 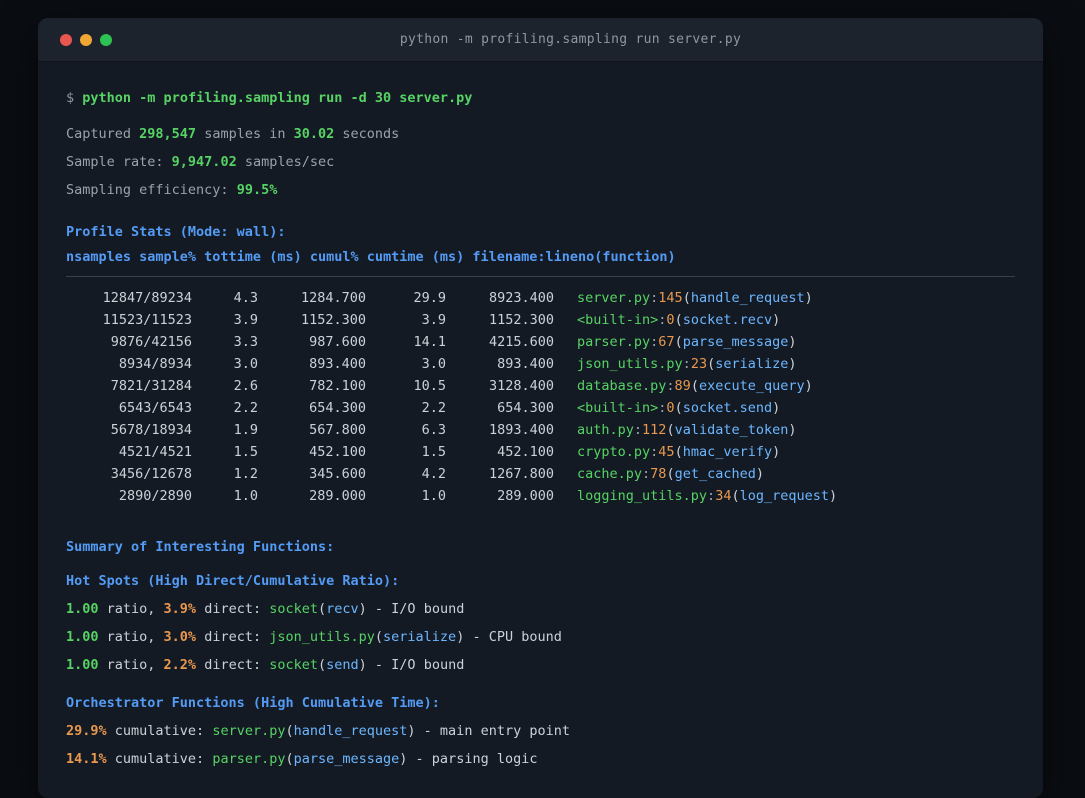 What do you see at coordinates (245, 430) in the screenshot?
I see `sample-pct-cell: 1.9` at bounding box center [245, 430].